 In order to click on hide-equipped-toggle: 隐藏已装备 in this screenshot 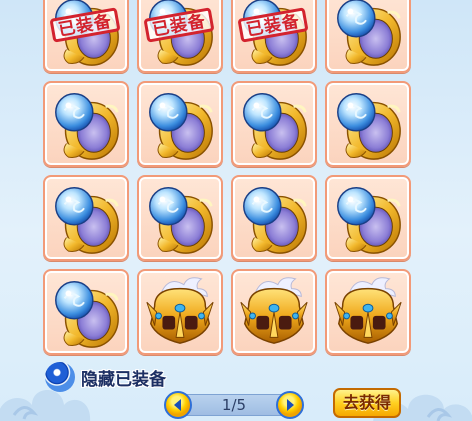, I will do `click(105, 377)`.